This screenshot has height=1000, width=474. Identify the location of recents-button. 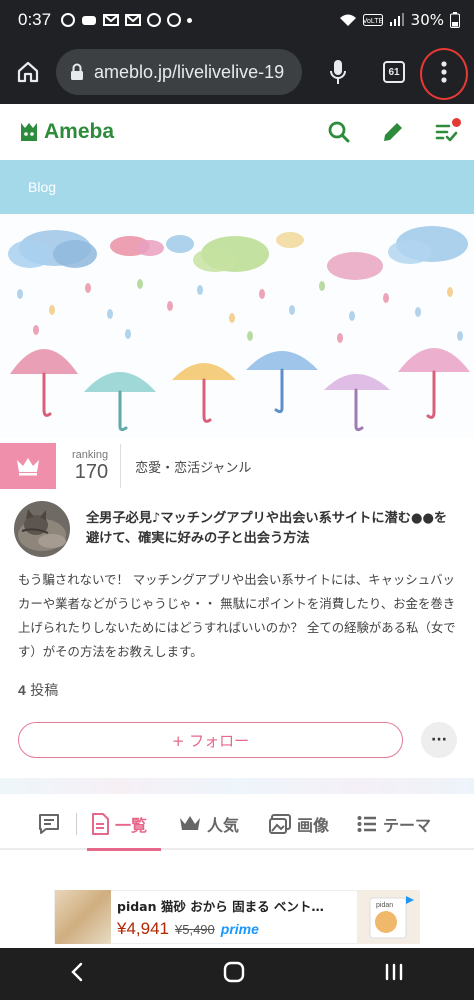
(394, 974).